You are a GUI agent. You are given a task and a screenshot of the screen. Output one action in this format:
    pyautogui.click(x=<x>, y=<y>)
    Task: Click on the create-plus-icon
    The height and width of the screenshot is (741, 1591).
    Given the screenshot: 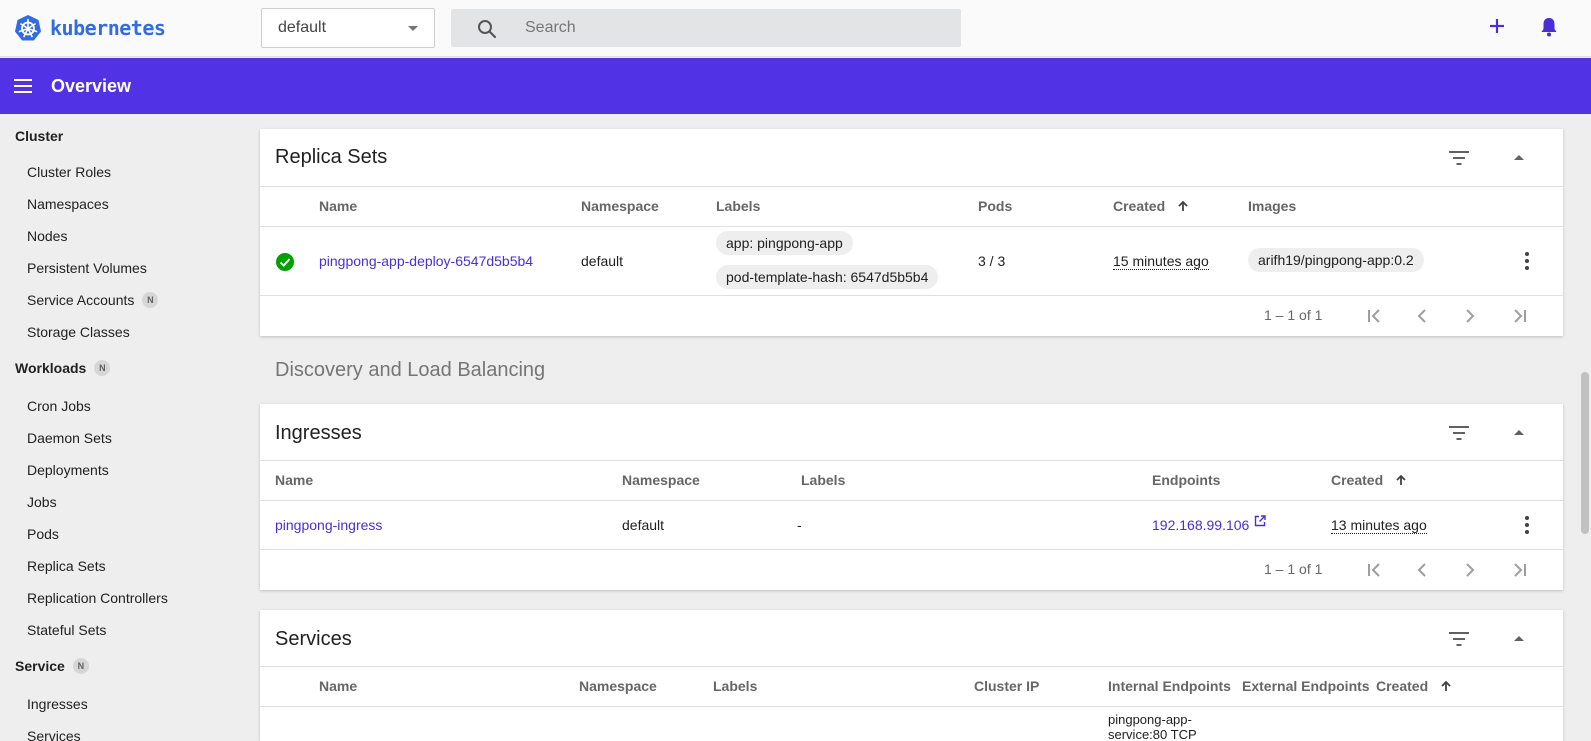 What is the action you would take?
    pyautogui.click(x=1497, y=26)
    